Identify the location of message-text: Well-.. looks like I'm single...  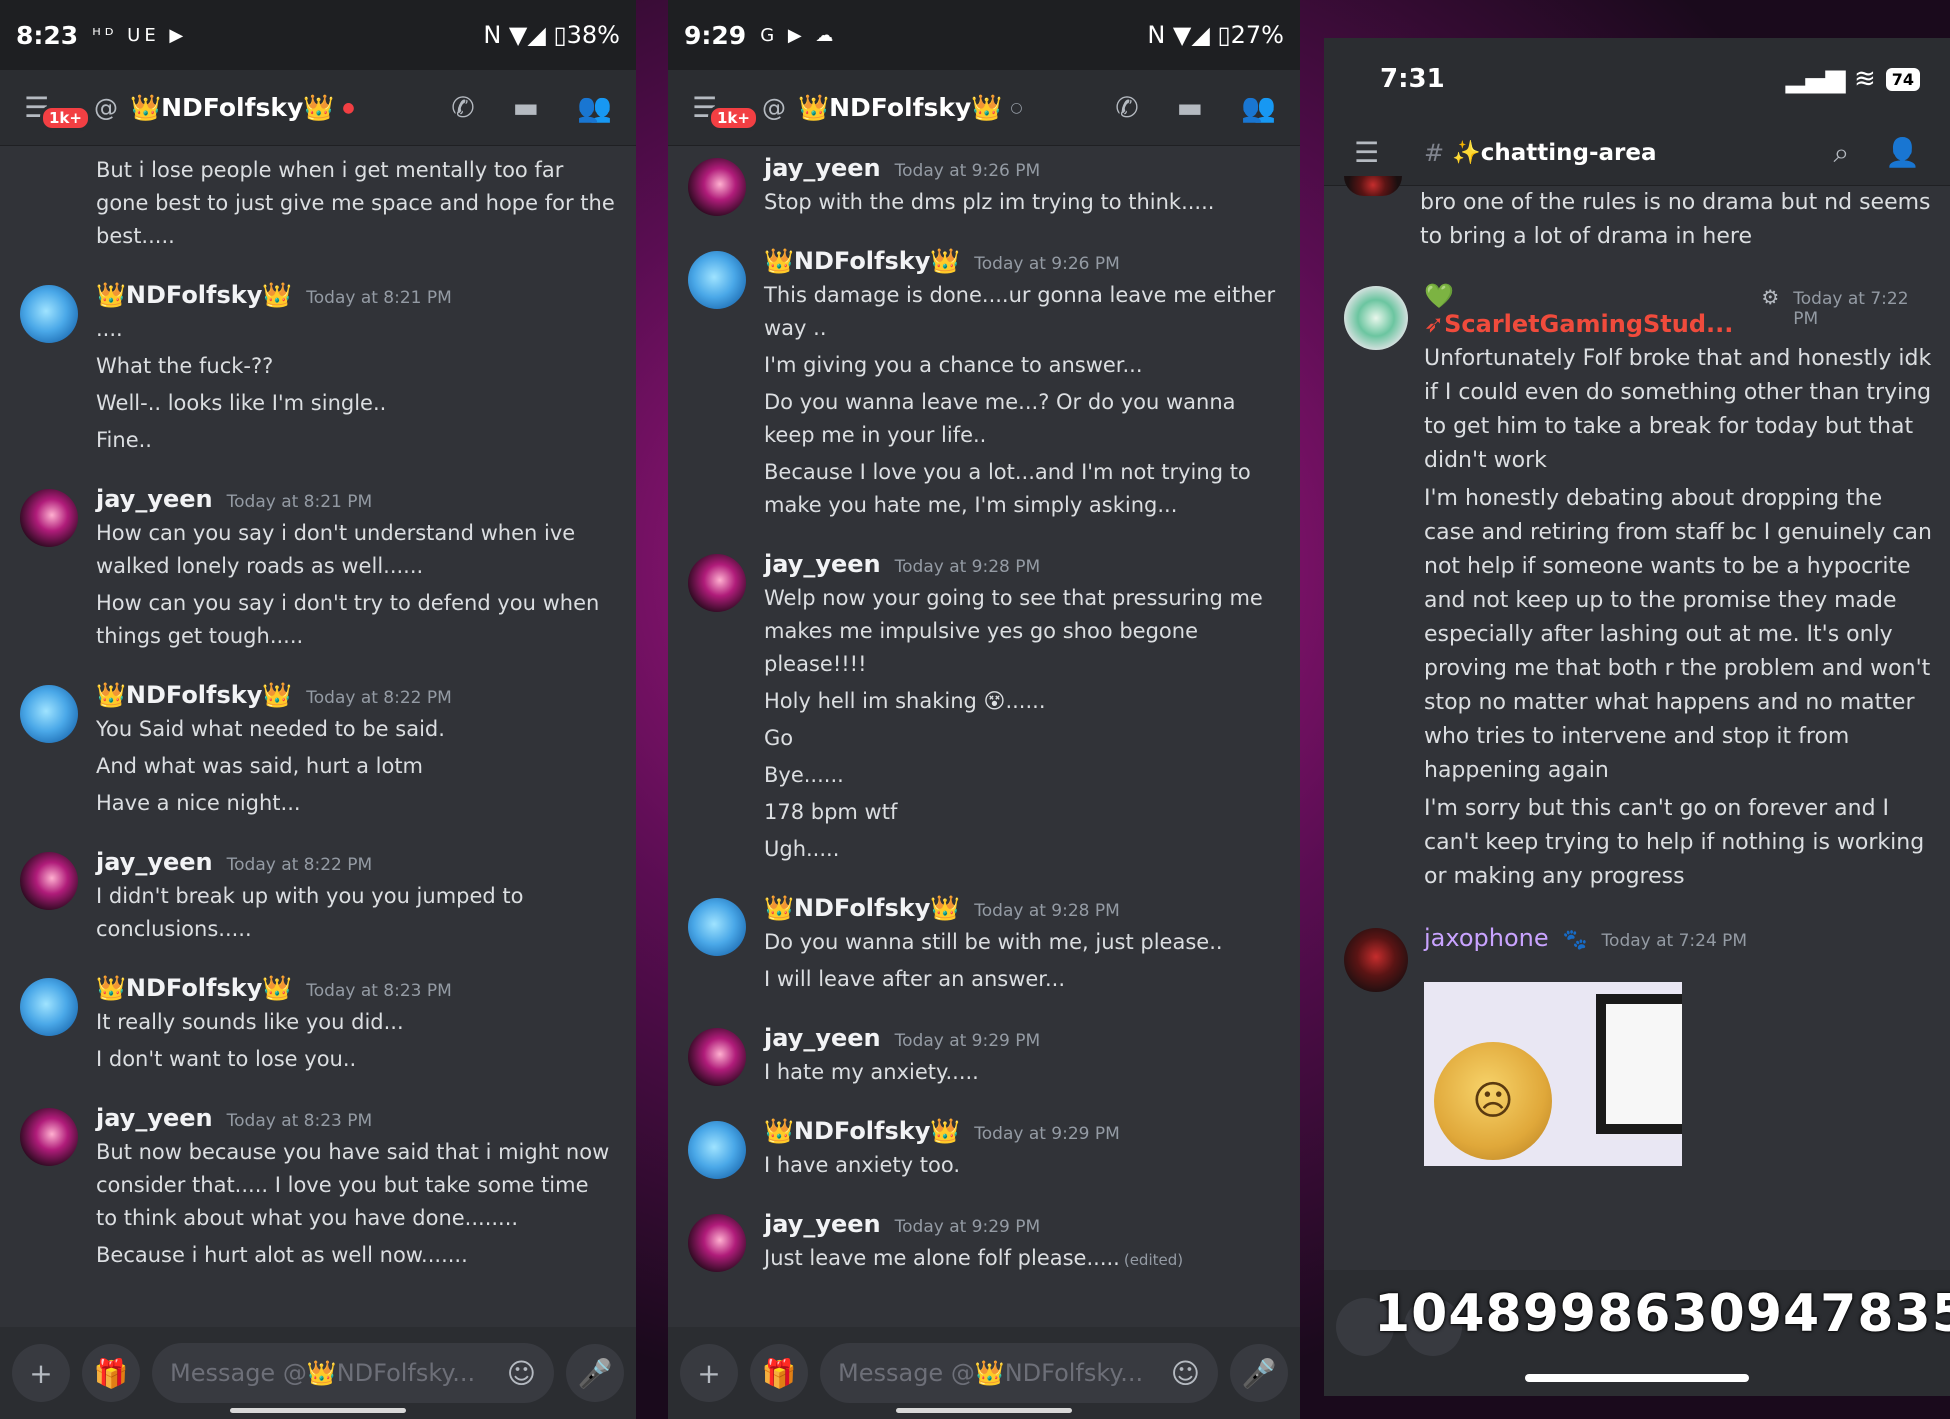
(241, 403).